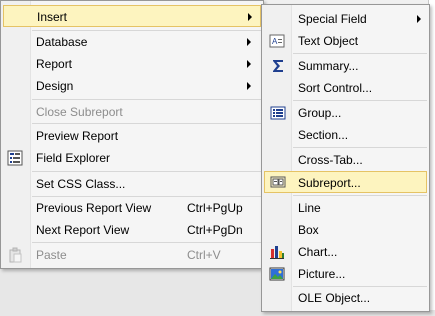 The height and width of the screenshot is (316, 435). Describe the element at coordinates (132, 86) in the screenshot. I see `menu-item-design: Design` at that location.